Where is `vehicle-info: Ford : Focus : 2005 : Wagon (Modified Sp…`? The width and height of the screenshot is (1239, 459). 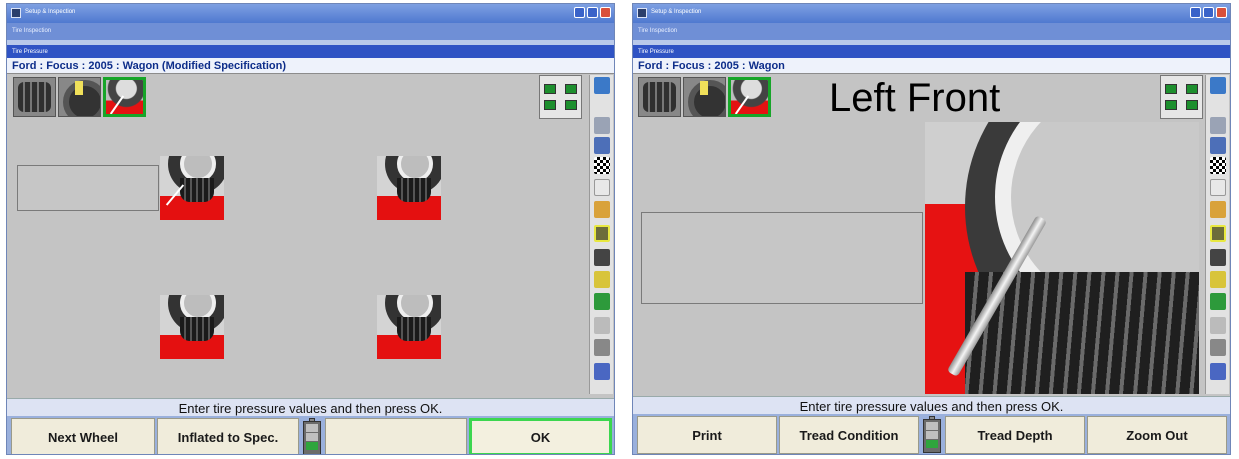 vehicle-info: Ford : Focus : 2005 : Wagon (Modified Sp… is located at coordinates (310, 66).